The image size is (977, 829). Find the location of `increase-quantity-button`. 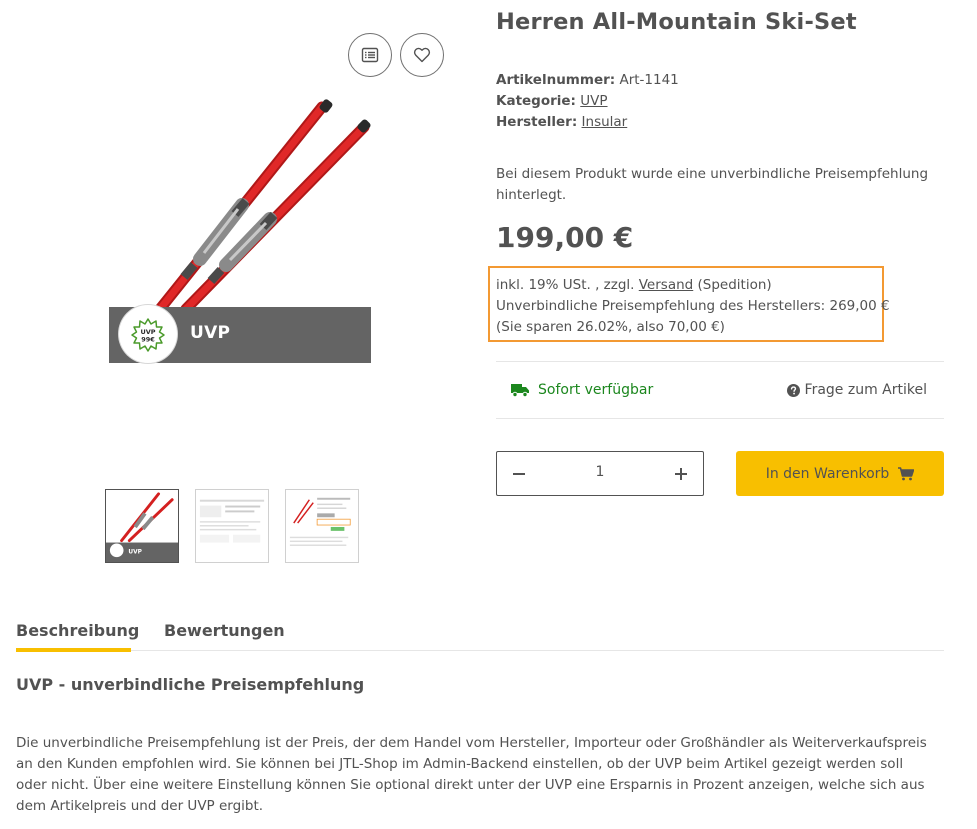

increase-quantity-button is located at coordinates (681, 474).